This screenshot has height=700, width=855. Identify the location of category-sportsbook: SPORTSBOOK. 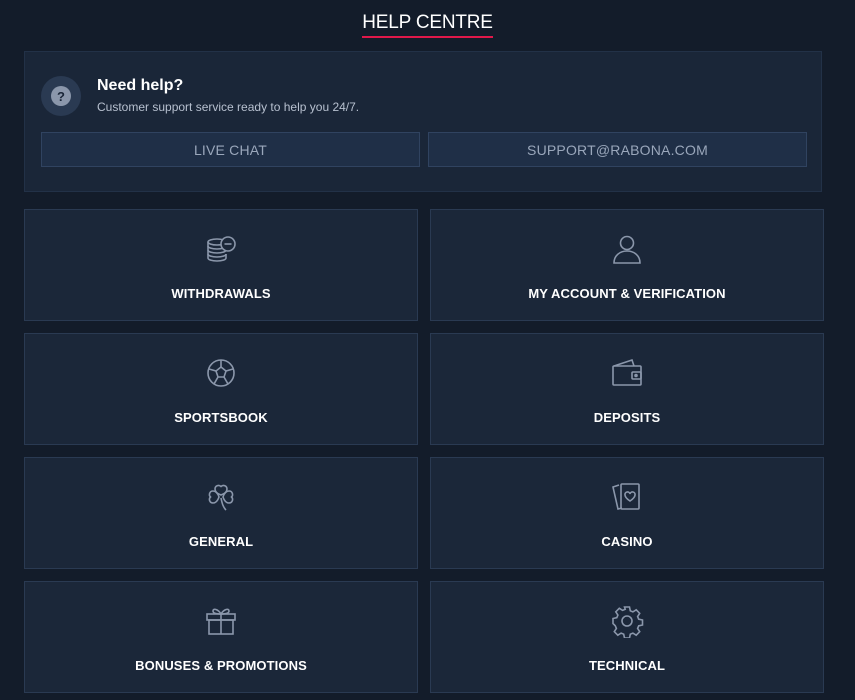
(221, 389).